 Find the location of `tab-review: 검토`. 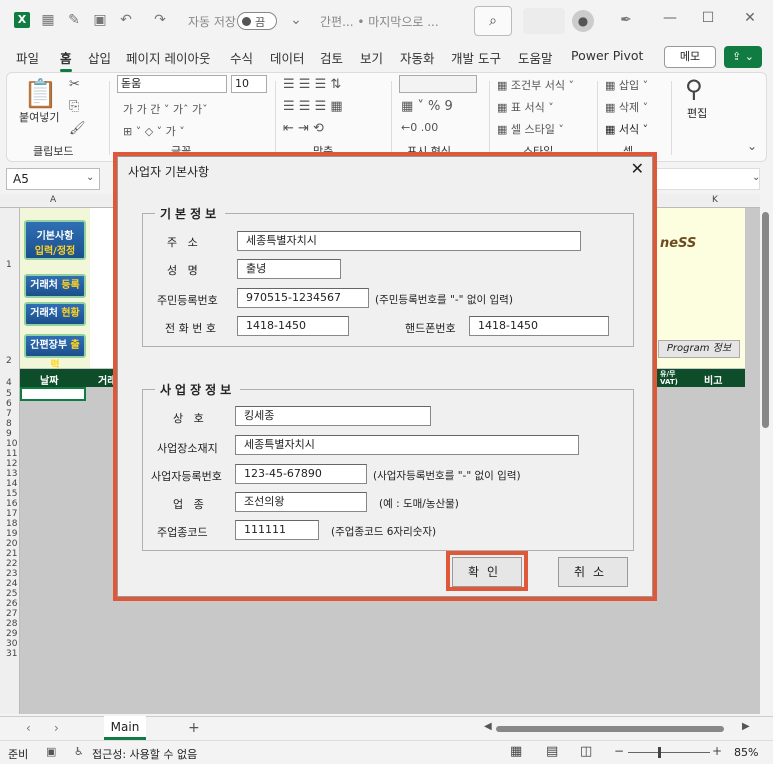

tab-review: 검토 is located at coordinates (331, 57).